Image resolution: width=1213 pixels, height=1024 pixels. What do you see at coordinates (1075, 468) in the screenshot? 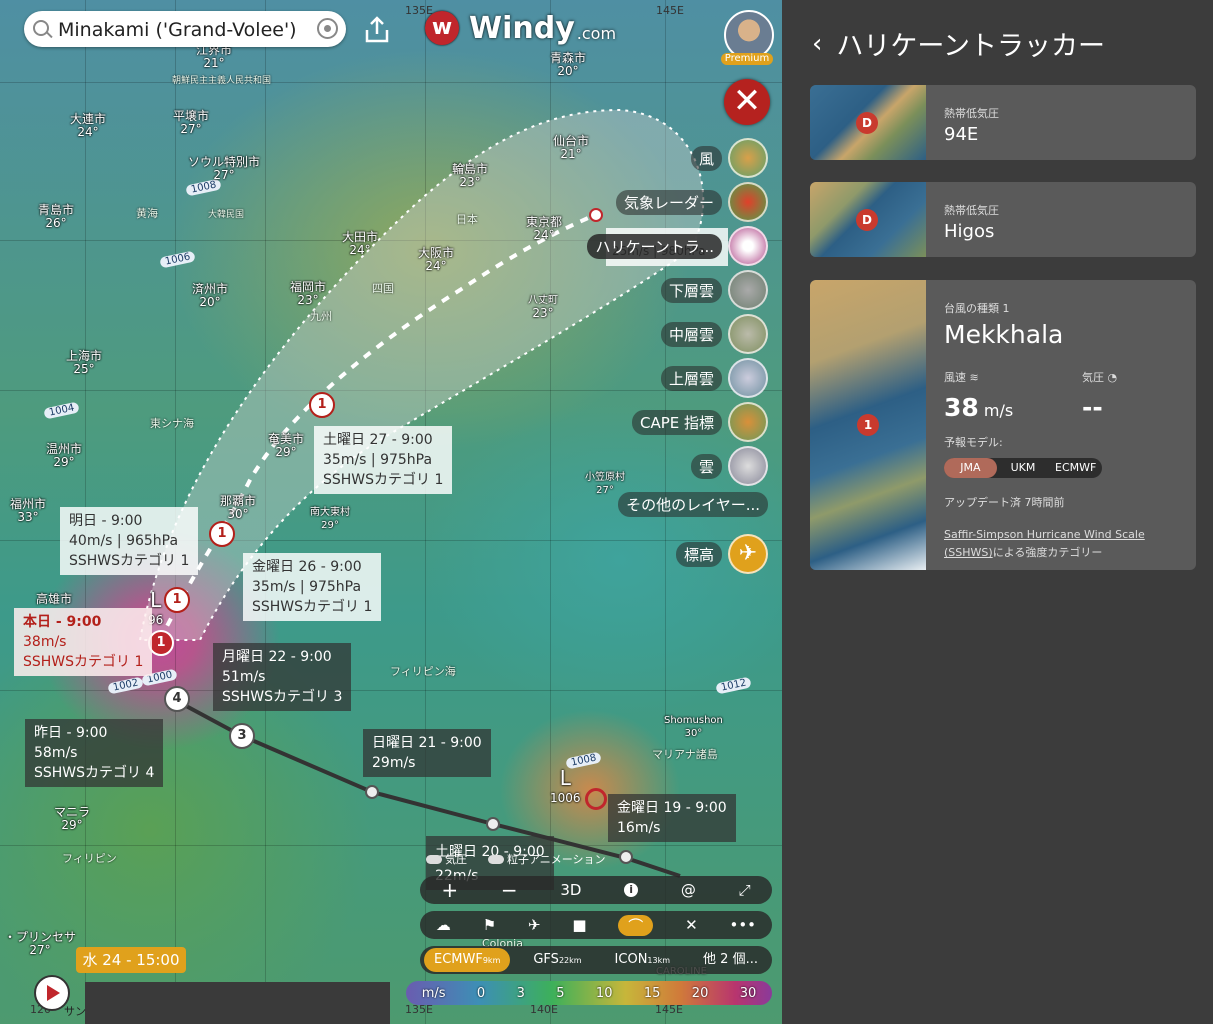
I see `model-ecmwf-panel: ECMWF` at bounding box center [1075, 468].